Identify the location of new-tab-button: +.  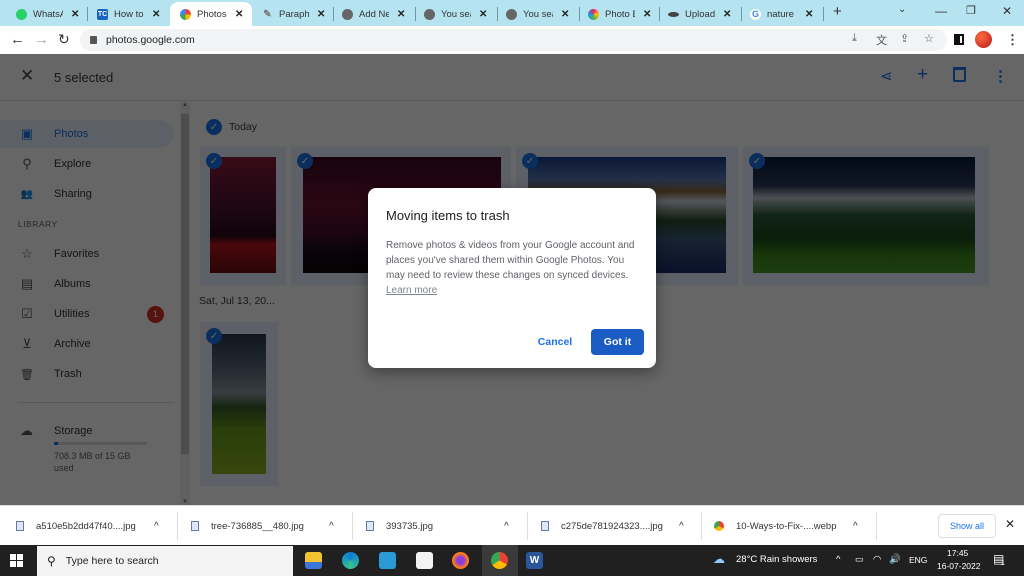
(837, 11).